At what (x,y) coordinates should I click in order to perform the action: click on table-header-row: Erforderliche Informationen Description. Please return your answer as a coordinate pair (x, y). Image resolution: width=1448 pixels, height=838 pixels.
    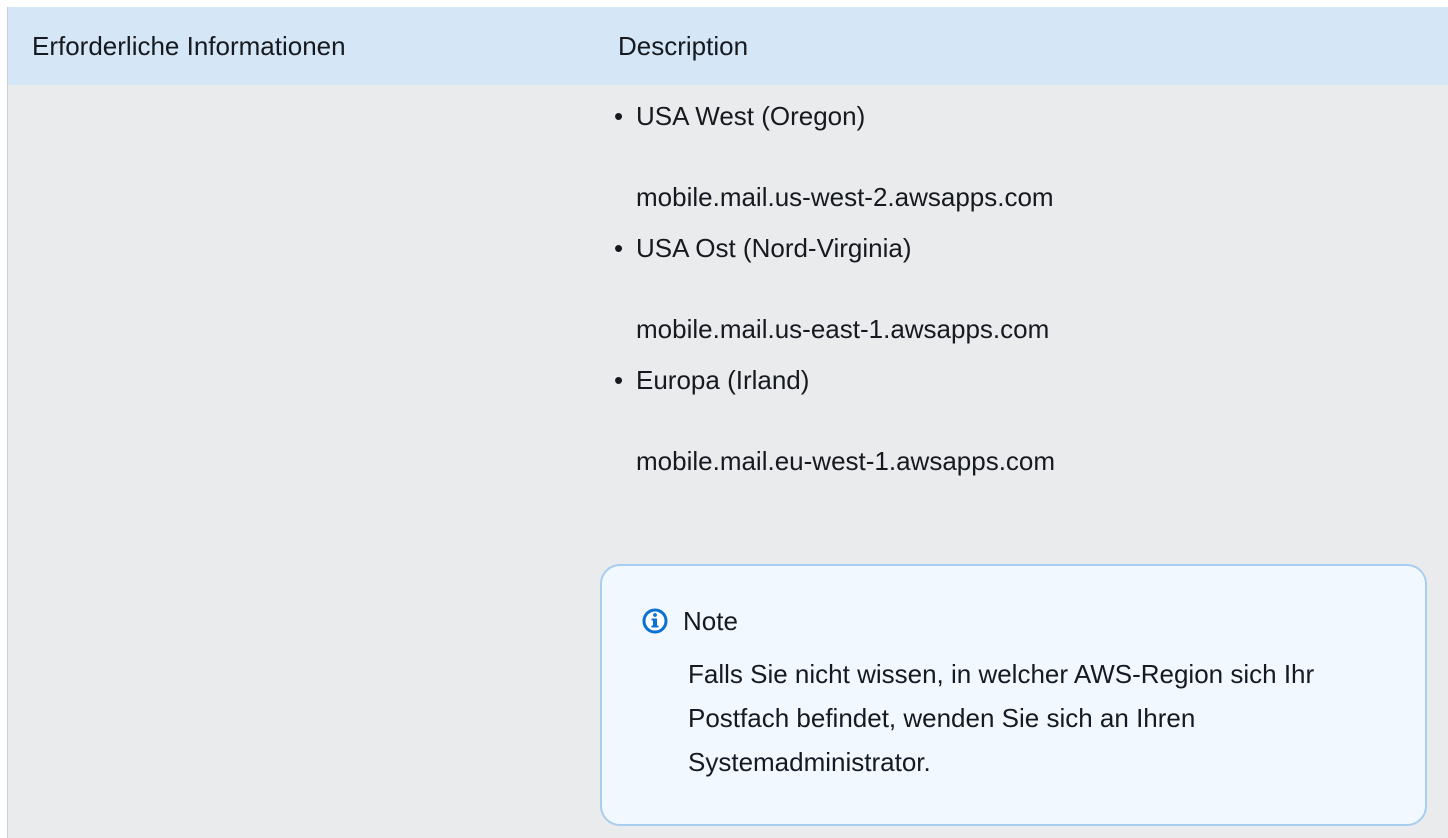
    Looking at the image, I should click on (728, 46).